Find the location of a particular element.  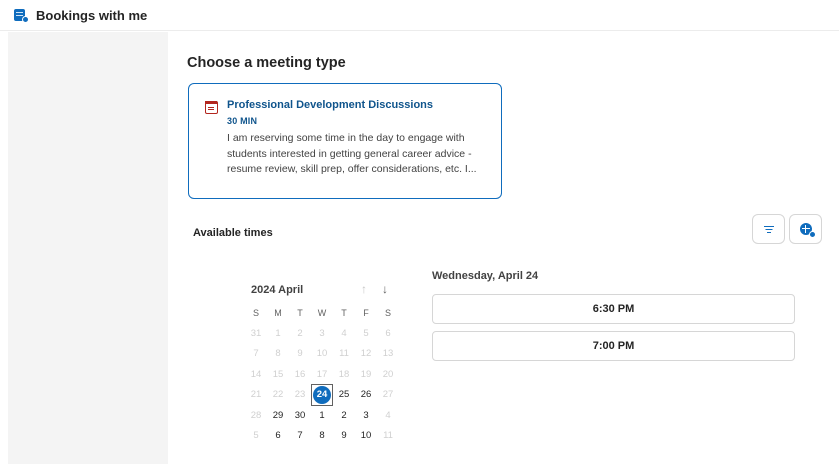

calendar-day: 14 is located at coordinates (256, 374).